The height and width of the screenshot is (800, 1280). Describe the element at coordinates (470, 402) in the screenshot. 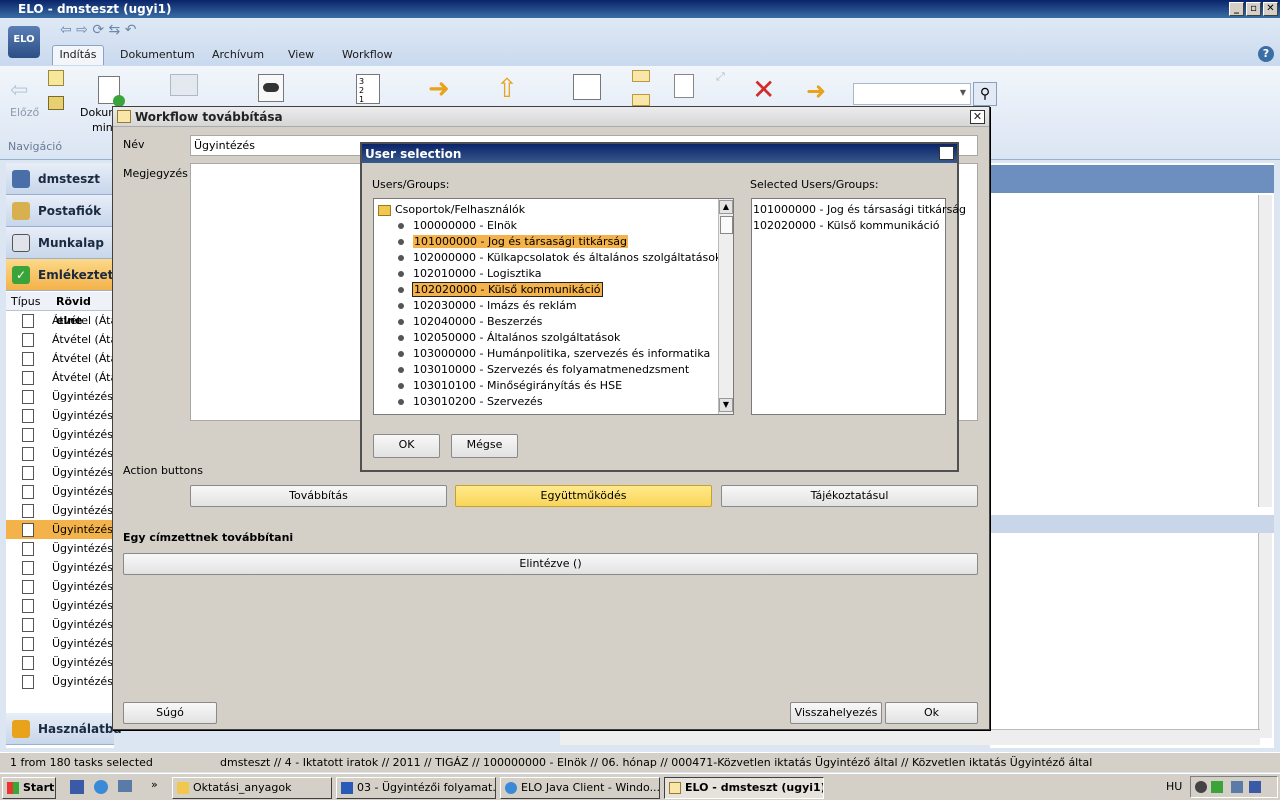

I see `tree-item: 103010200 - Szervezés` at that location.